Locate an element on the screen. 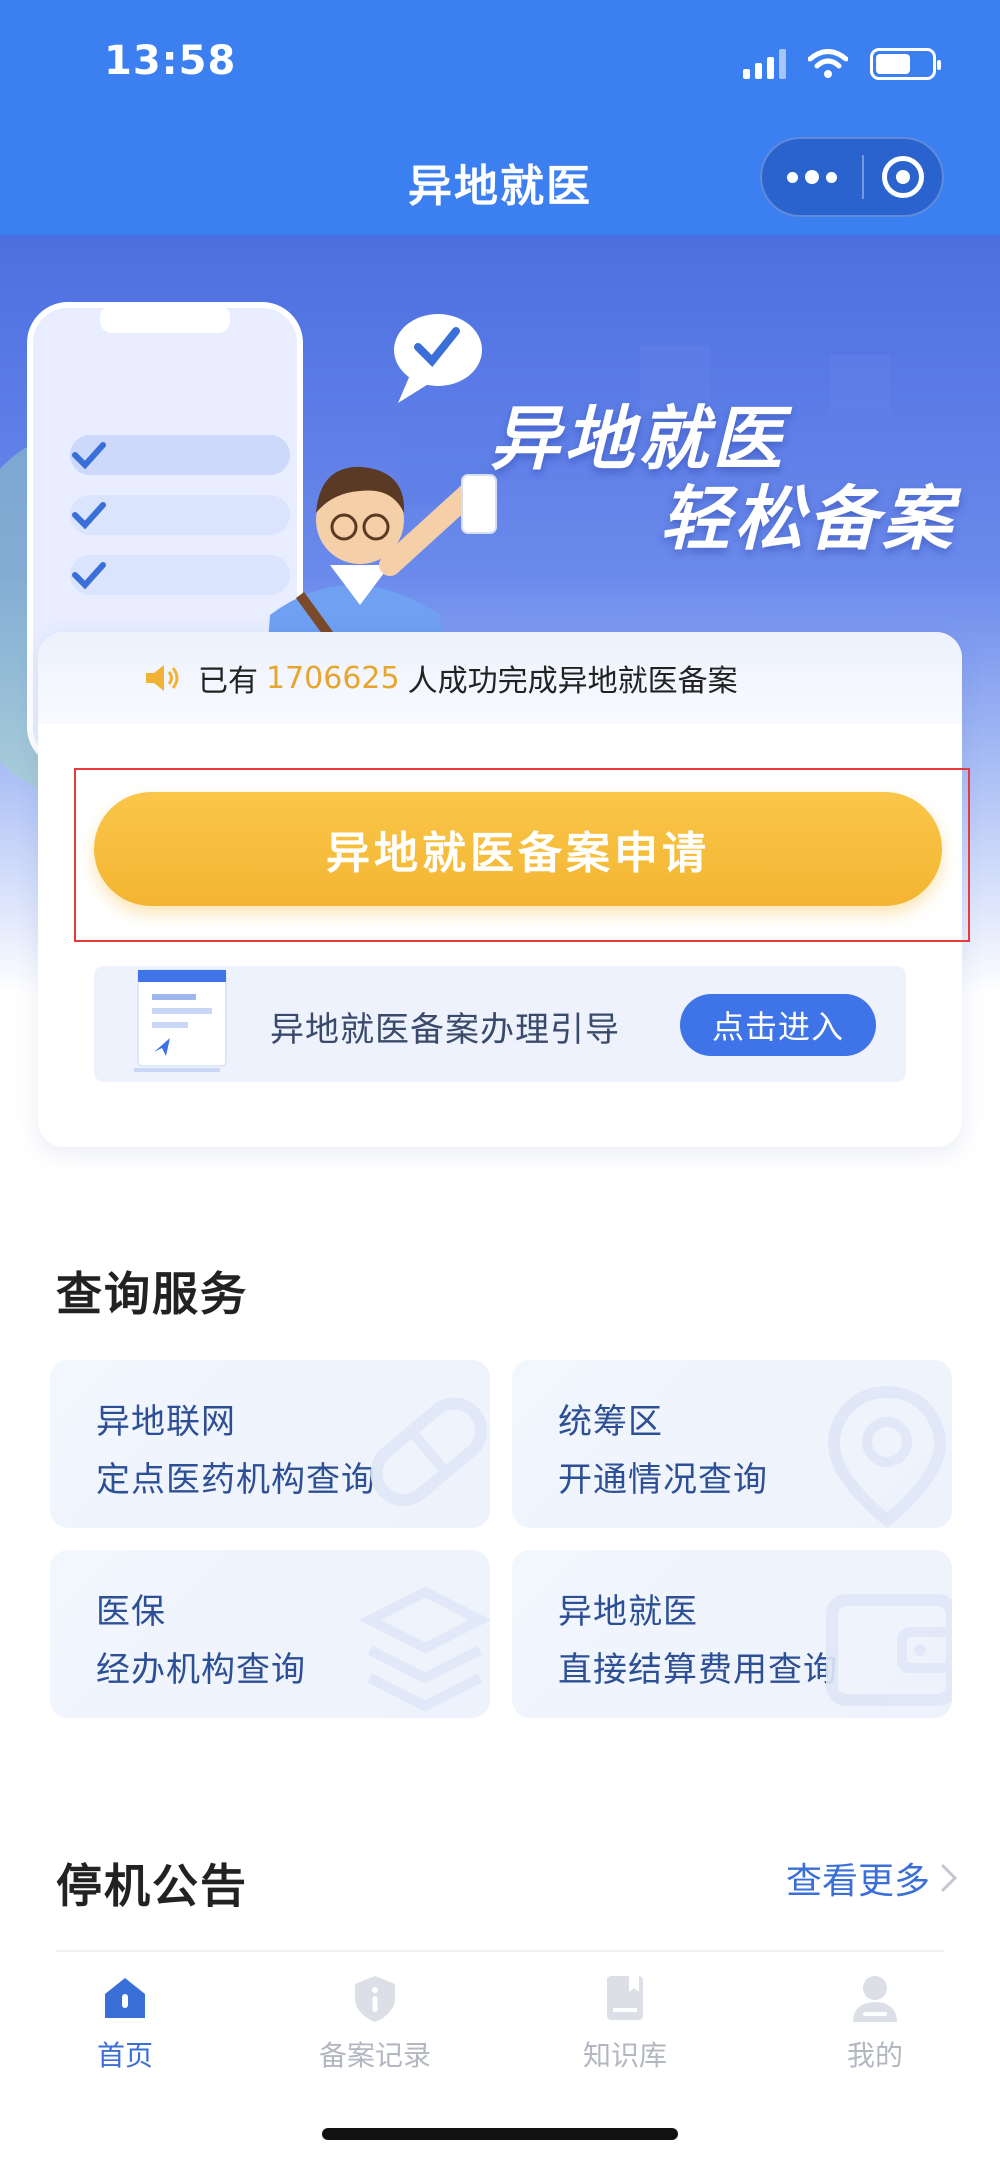 The height and width of the screenshot is (2163, 1000). tab-label: 首页 is located at coordinates (124, 2055).